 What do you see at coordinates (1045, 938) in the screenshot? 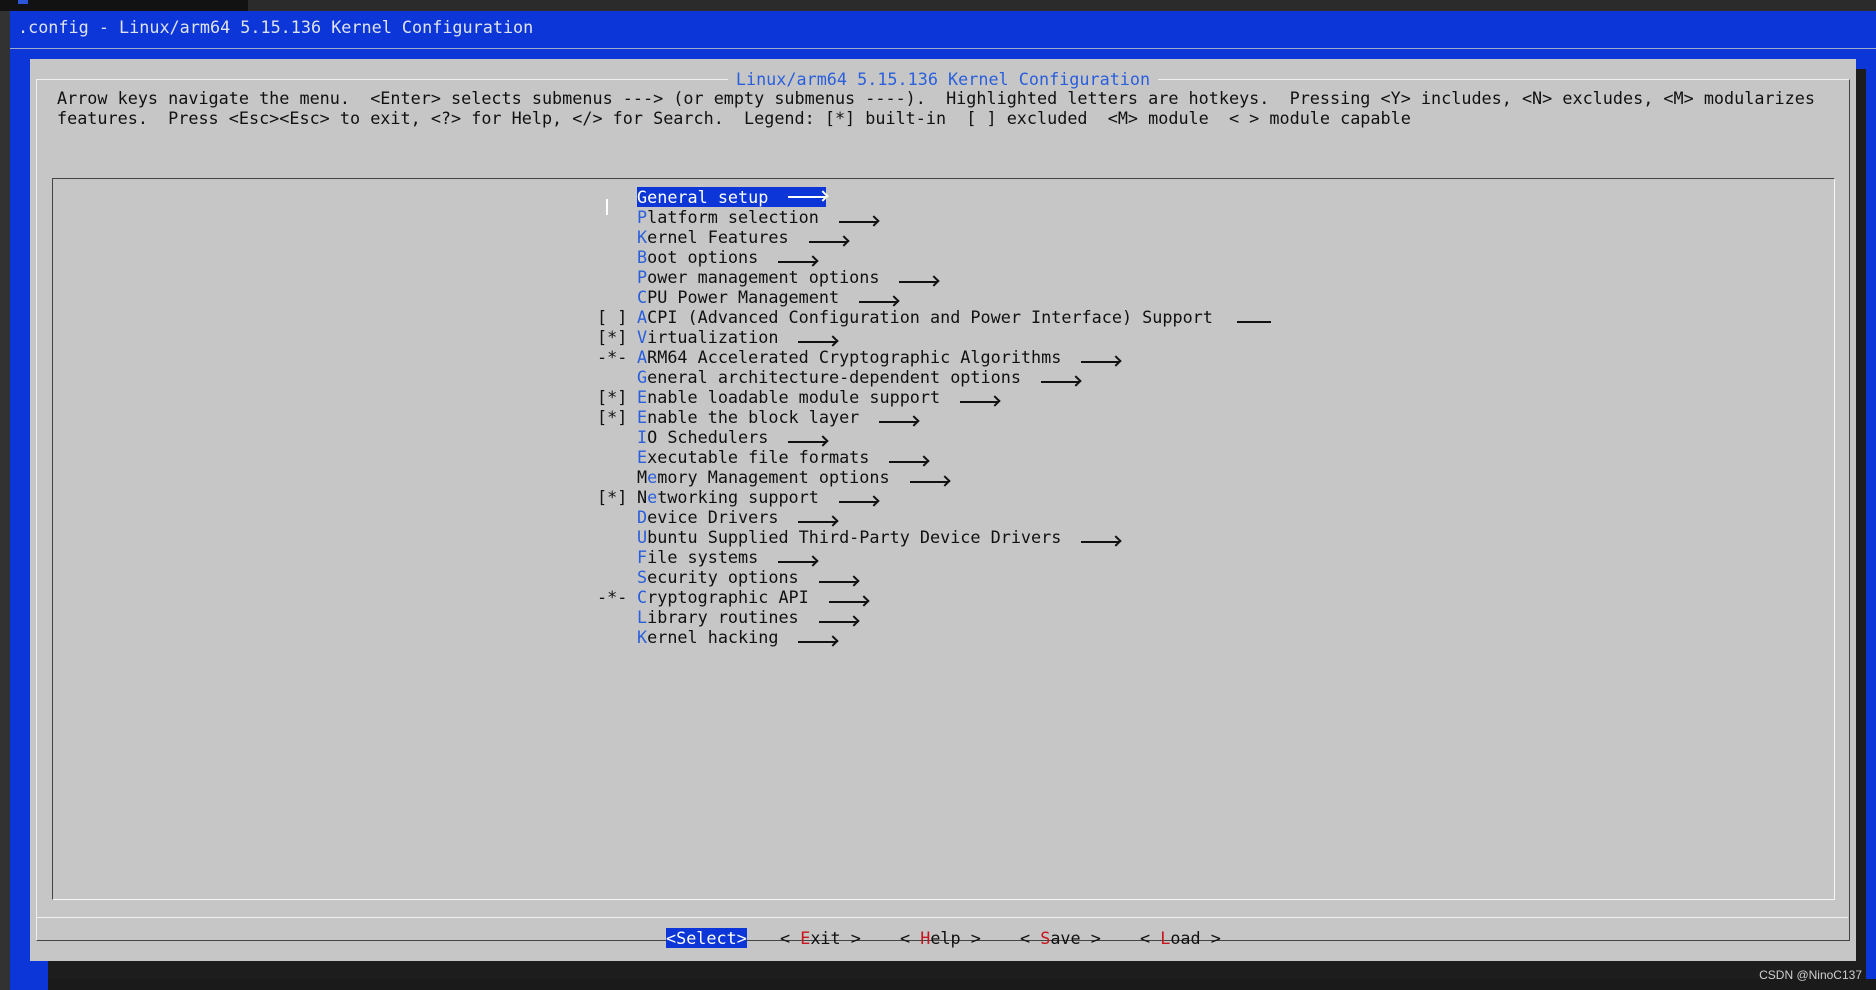
I see `save-hotkey: S` at bounding box center [1045, 938].